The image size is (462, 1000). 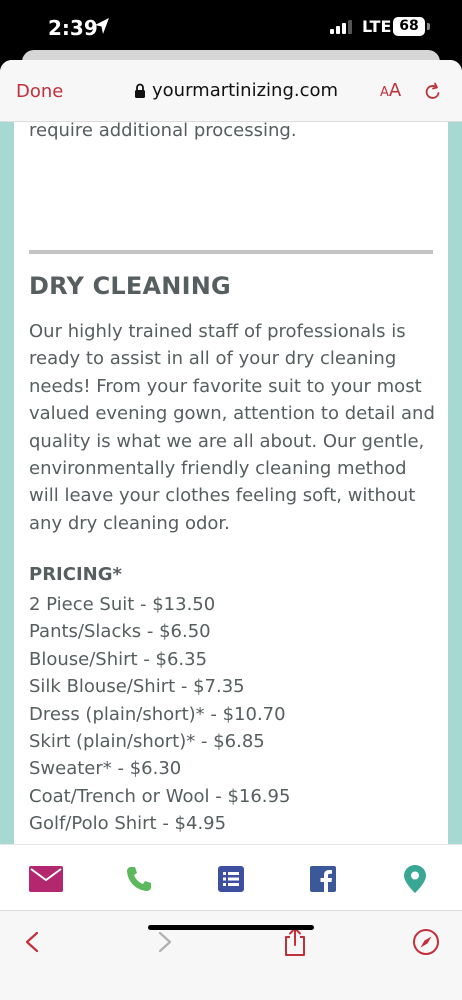 What do you see at coordinates (245, 90) in the screenshot?
I see `url-text: yourmartinizing.com` at bounding box center [245, 90].